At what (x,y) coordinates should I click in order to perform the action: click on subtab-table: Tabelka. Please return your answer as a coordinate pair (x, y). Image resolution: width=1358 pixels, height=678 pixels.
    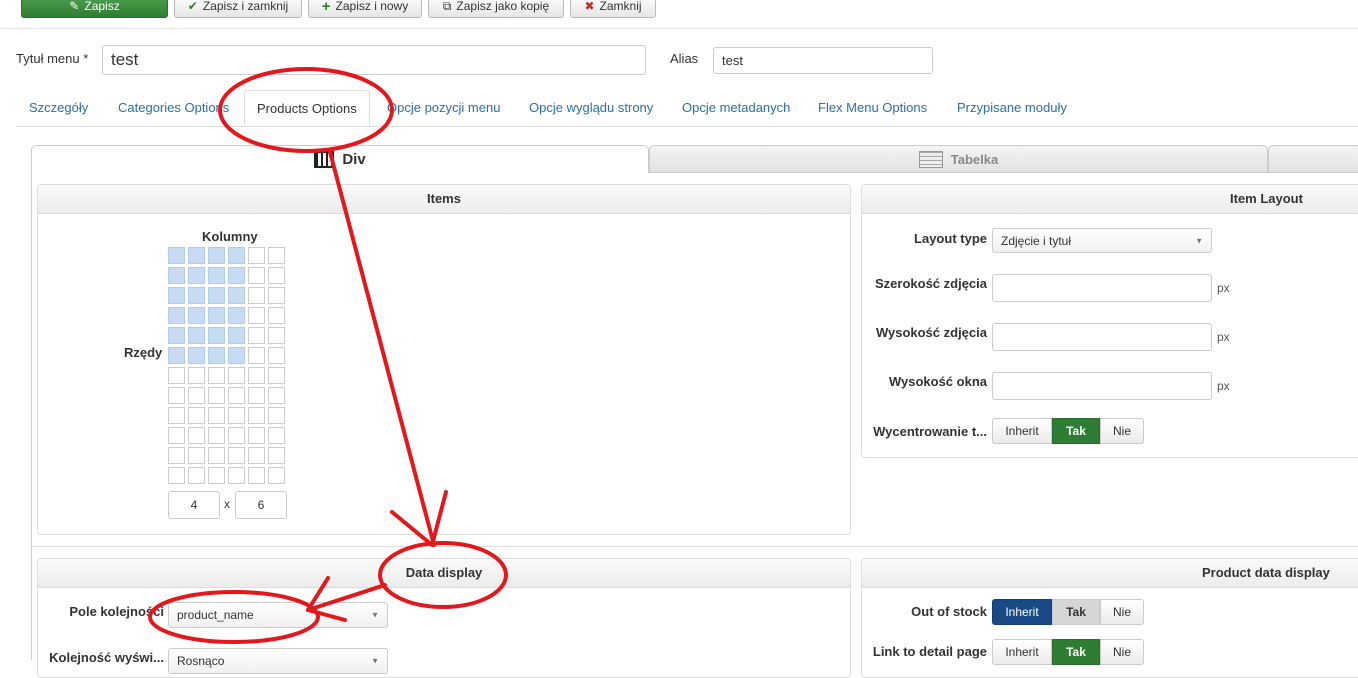
    Looking at the image, I should click on (958, 159).